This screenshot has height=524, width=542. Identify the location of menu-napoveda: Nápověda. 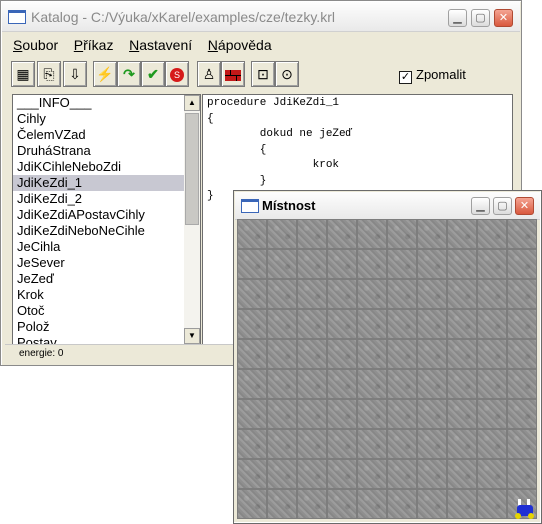
(240, 44).